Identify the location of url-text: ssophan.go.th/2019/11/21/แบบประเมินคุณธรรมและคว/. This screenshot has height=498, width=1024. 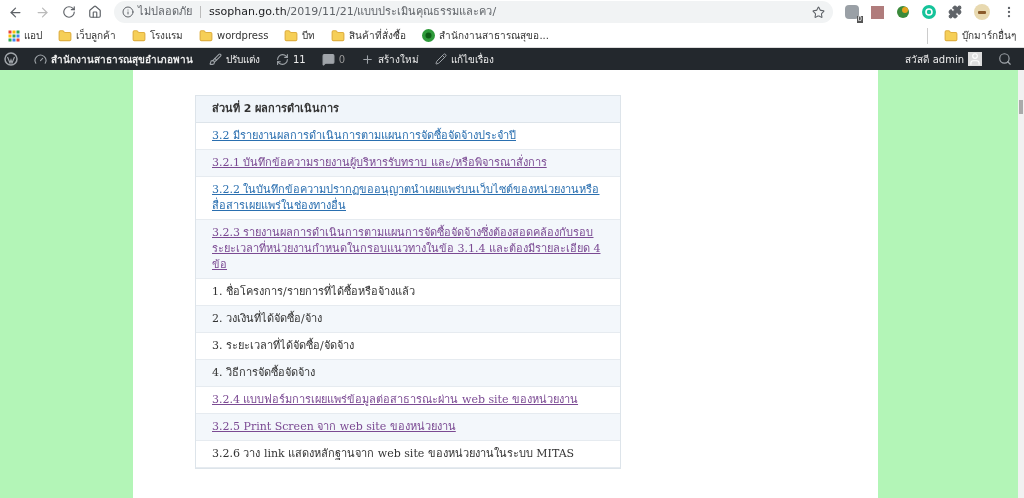
(353, 11).